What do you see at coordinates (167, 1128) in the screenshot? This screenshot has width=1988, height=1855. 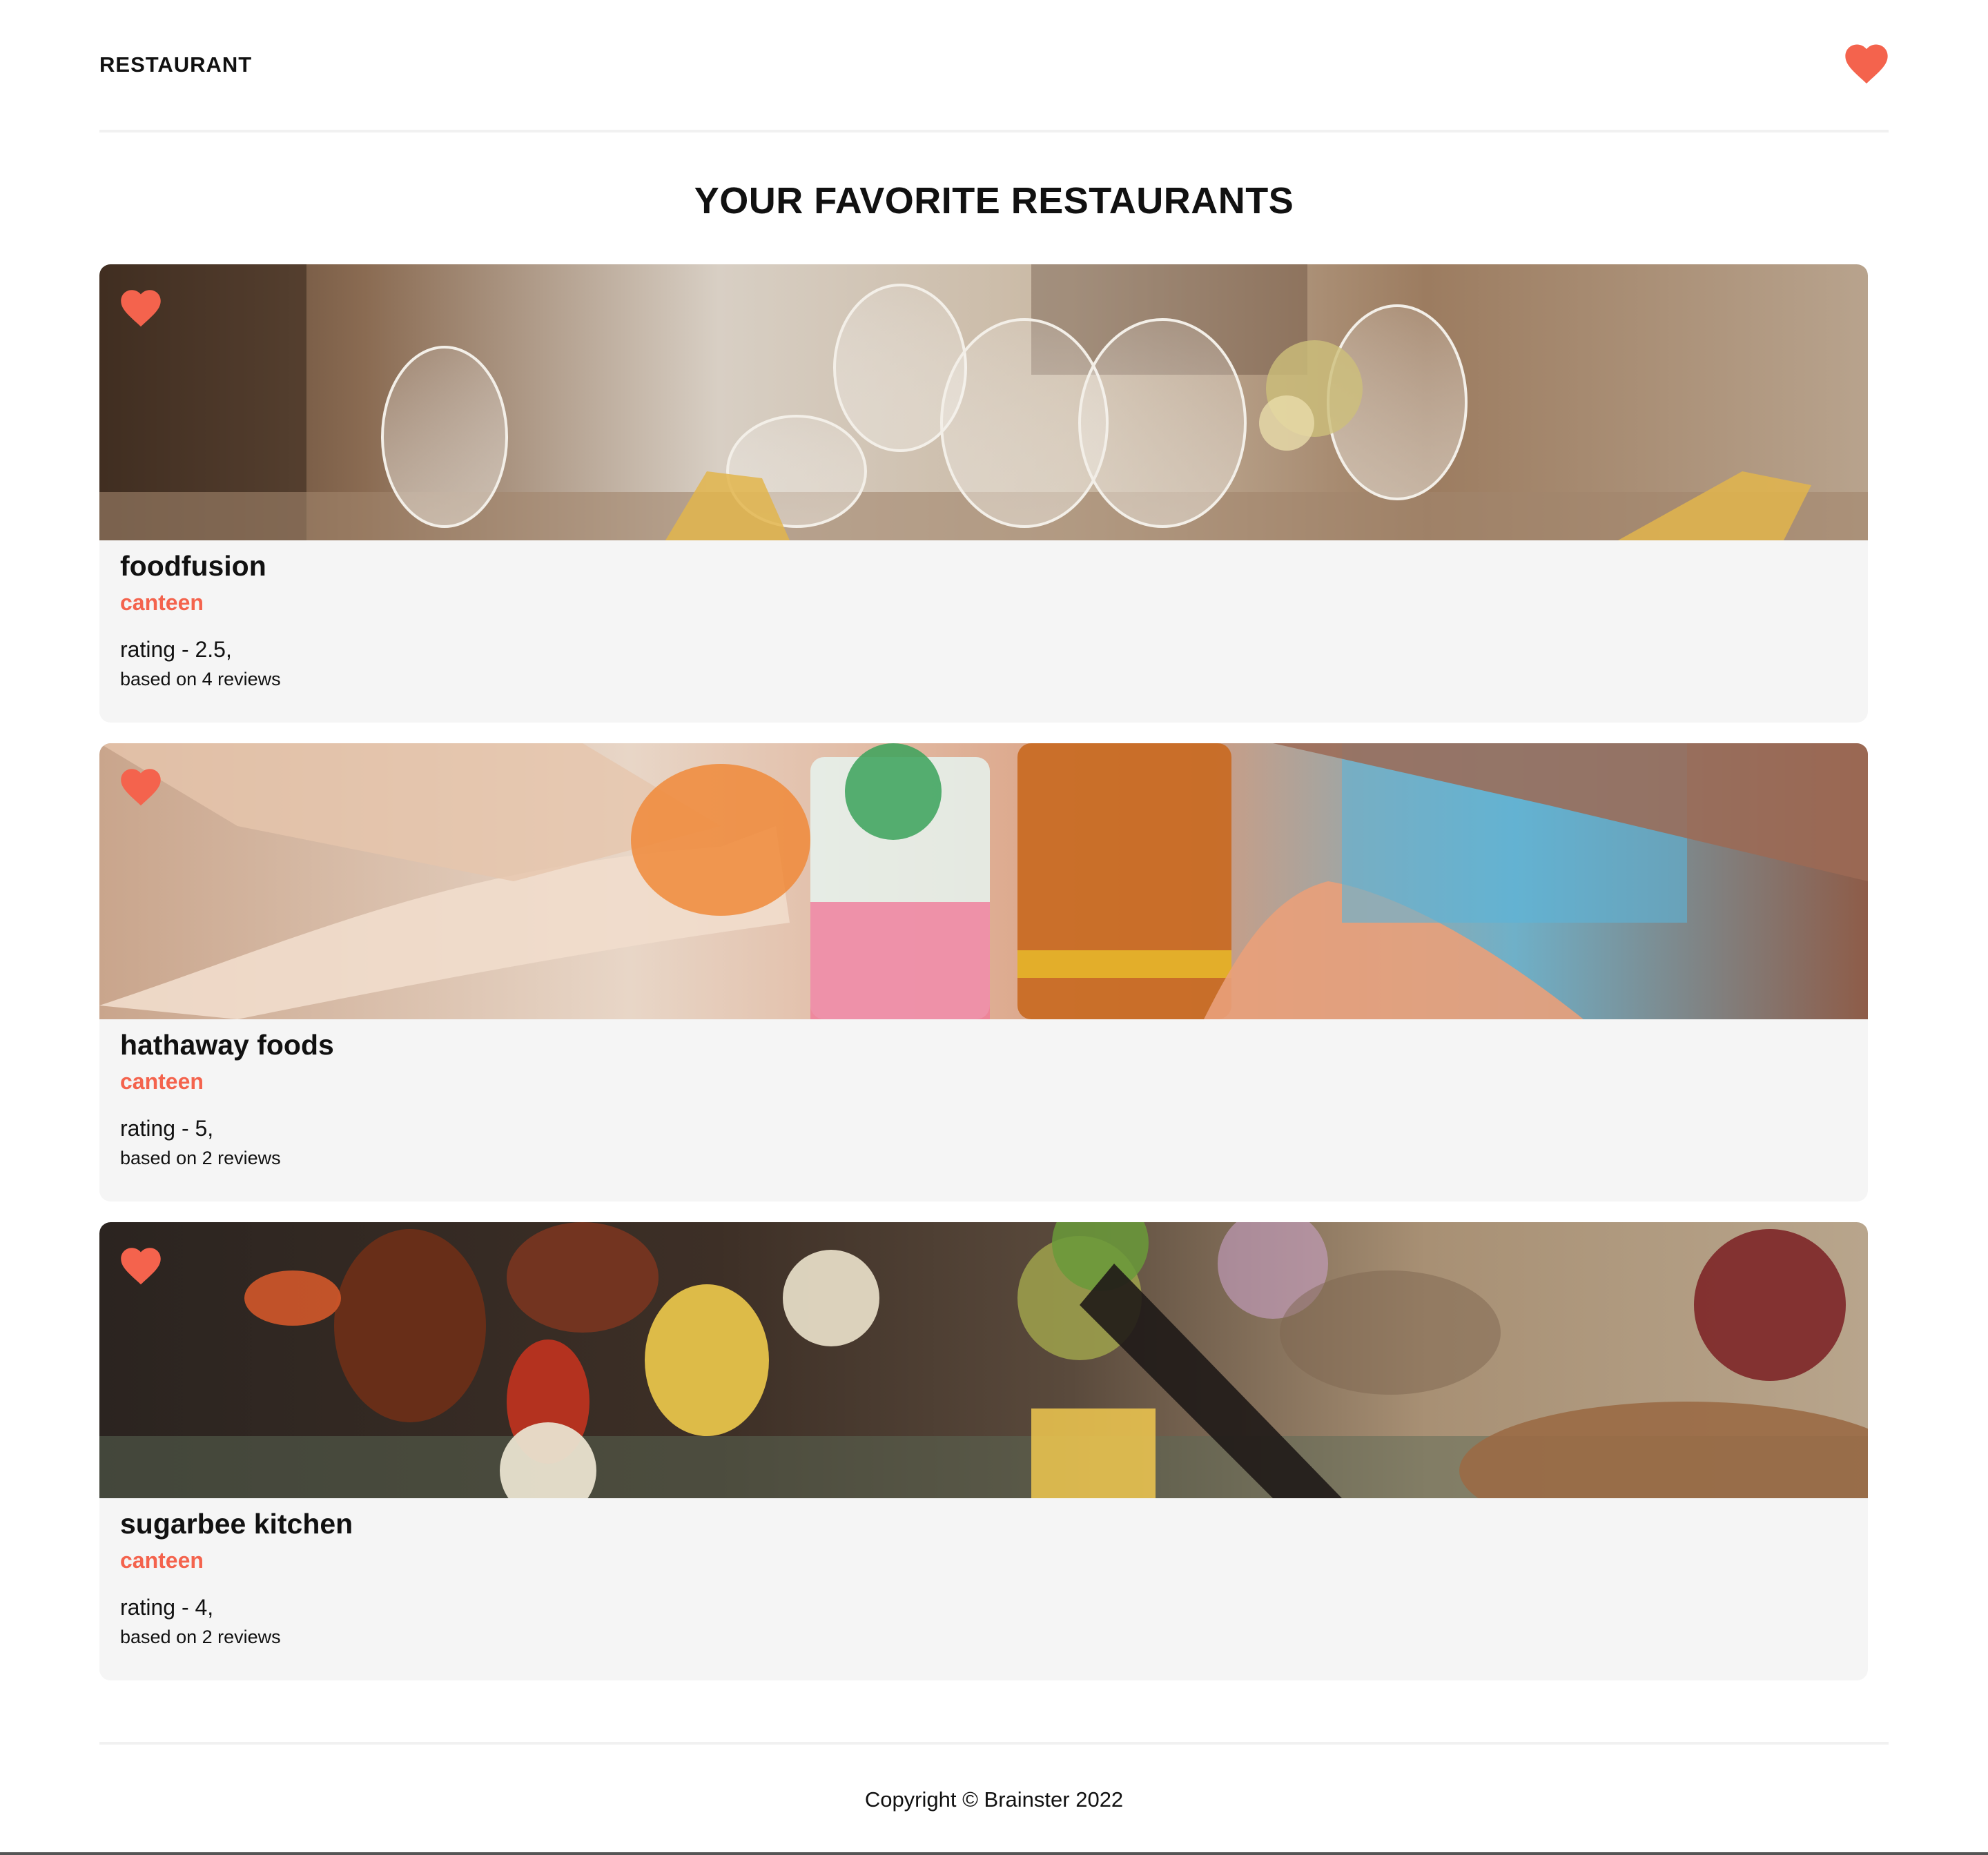 I see `restaurant-rating: rating - 5,` at bounding box center [167, 1128].